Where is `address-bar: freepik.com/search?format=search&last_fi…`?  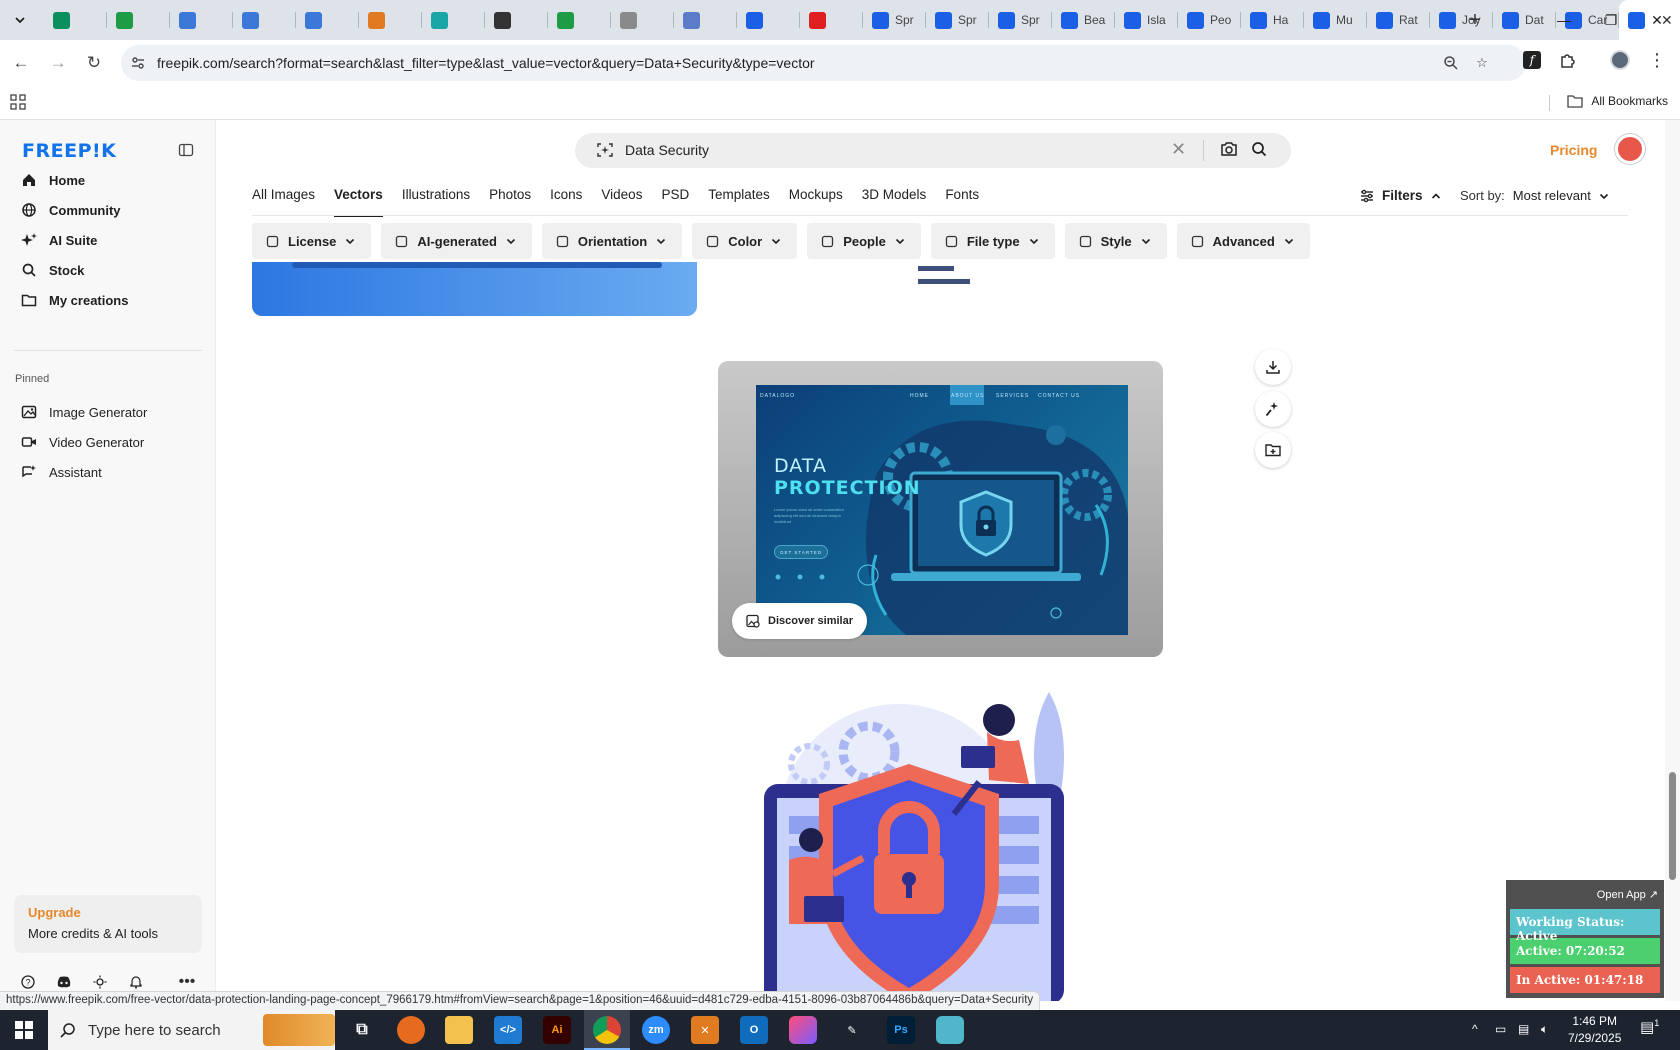 address-bar: freepik.com/search?format=search&last_fi… is located at coordinates (823, 63).